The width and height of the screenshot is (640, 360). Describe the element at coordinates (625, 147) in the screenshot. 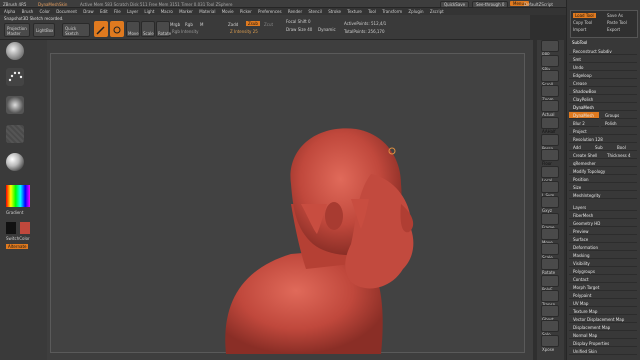

I see `bool-button: Bool` at that location.